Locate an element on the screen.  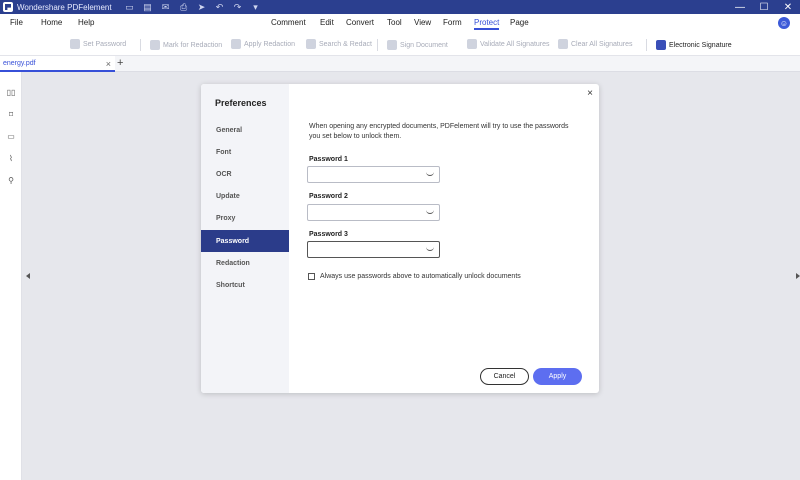
menu-help: Help is located at coordinates (86, 22).